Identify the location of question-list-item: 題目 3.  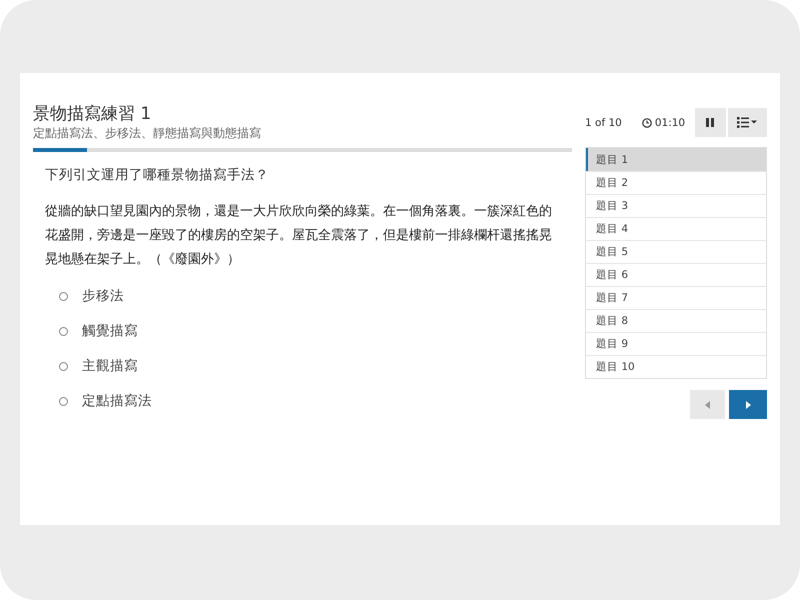
(676, 205).